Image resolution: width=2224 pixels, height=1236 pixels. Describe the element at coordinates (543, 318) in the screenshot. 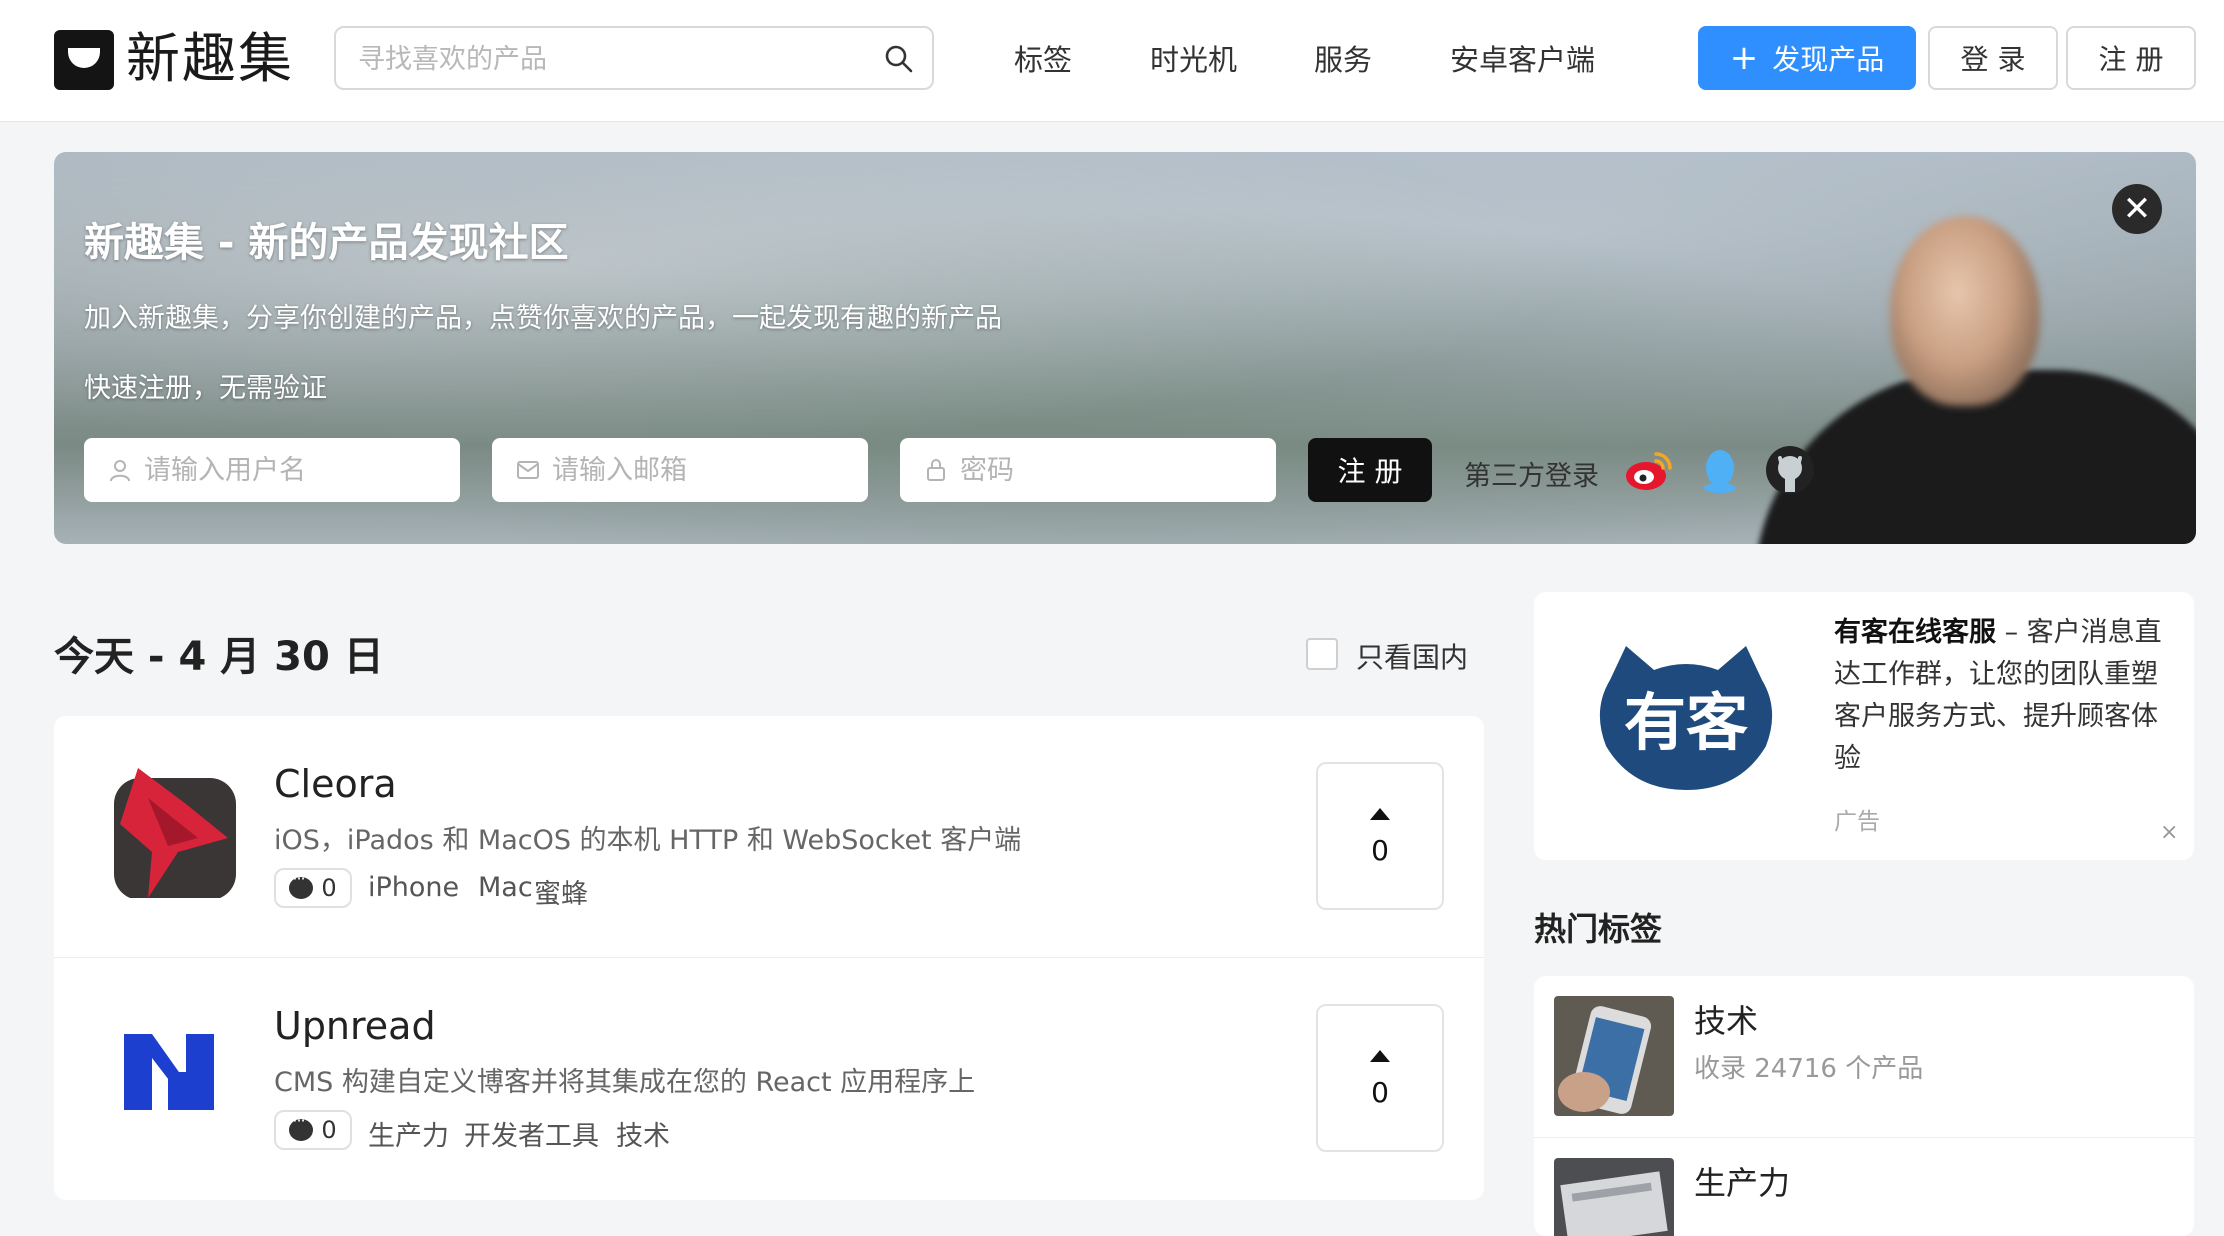

I see `banner-subtitle: 加入新趣集，分享你创建的产品，点赞你喜欢的产品，一起发现有趣的新产品` at that location.